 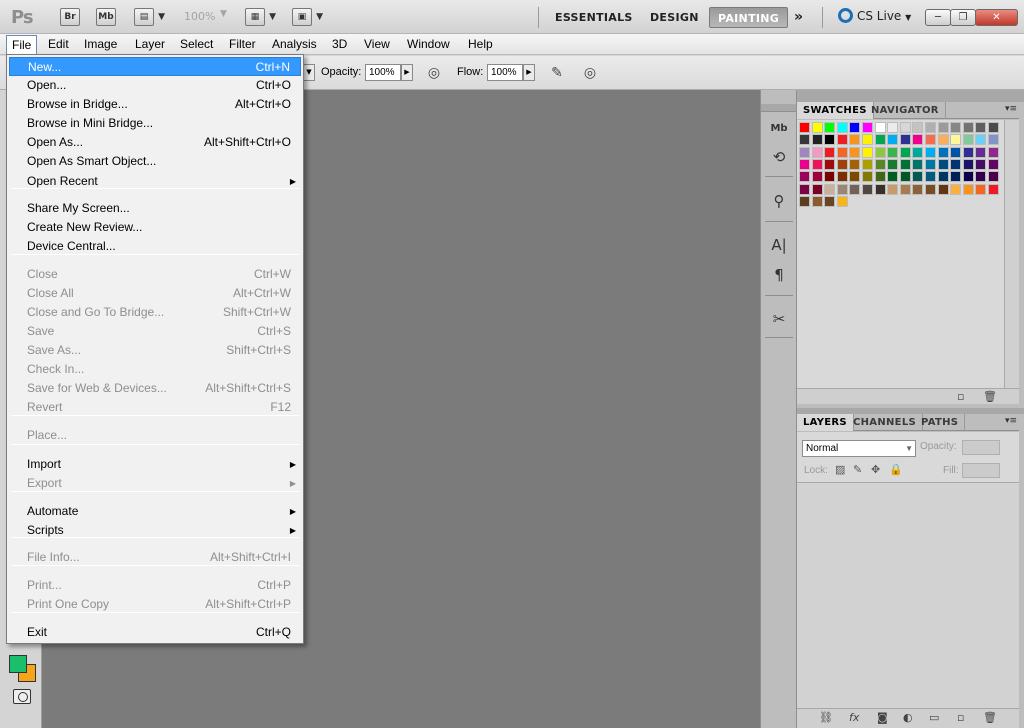 I want to click on zoom-level: 100%, so click(x=199, y=16).